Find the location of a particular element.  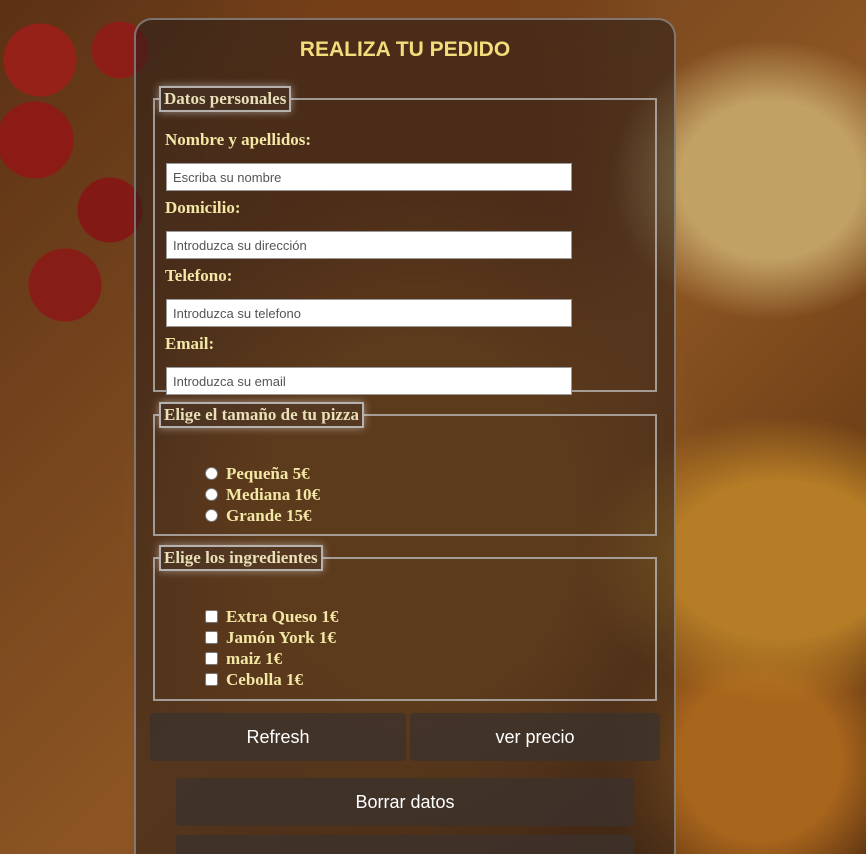

size-option-small: Pequeña 5€ is located at coordinates (257, 473).